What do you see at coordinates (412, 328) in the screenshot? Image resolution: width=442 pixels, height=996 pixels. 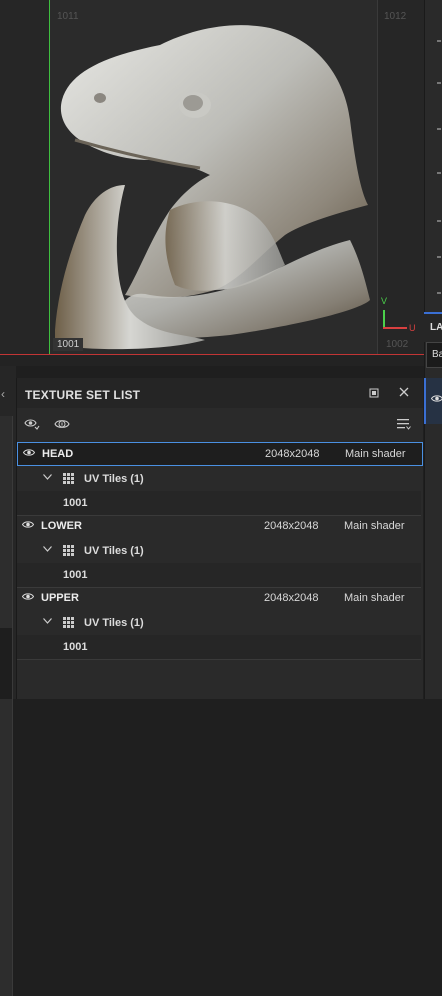 I see `u-axis-label: U` at bounding box center [412, 328].